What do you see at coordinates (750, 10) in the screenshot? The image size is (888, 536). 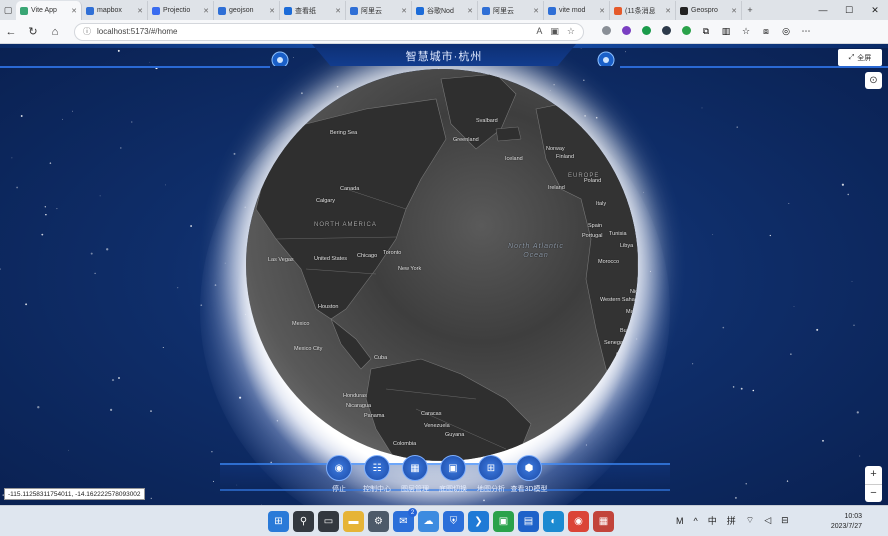 I see `new-tab-button: +` at bounding box center [750, 10].